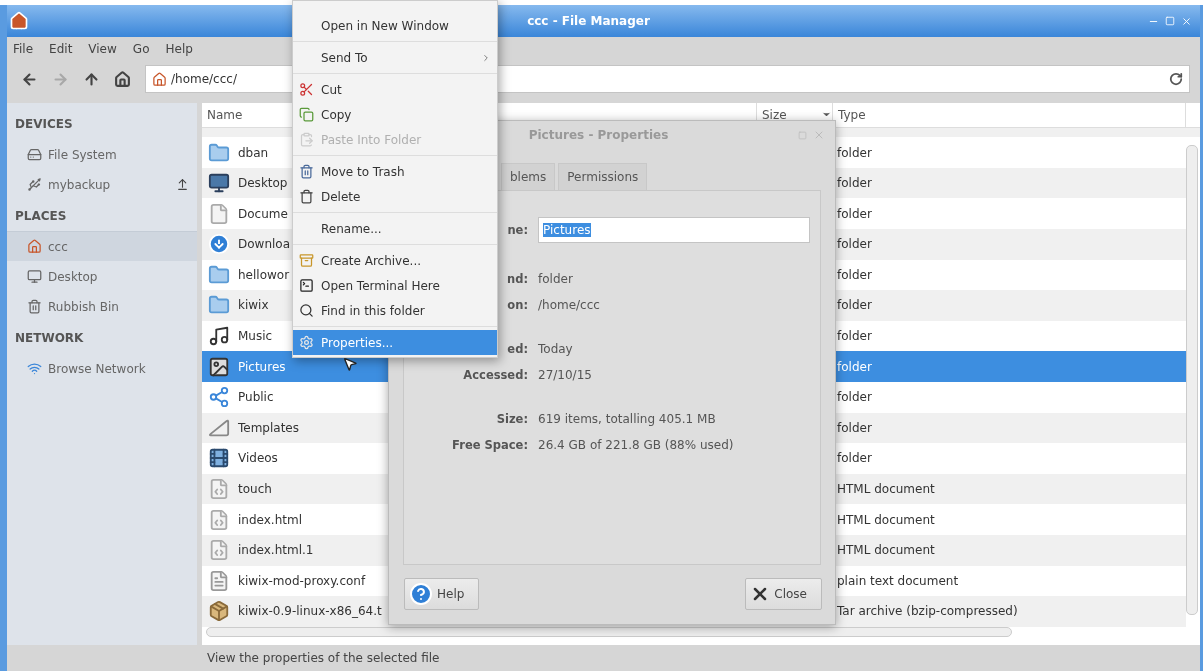 The width and height of the screenshot is (1203, 671). I want to click on field-label: on:, so click(517, 305).